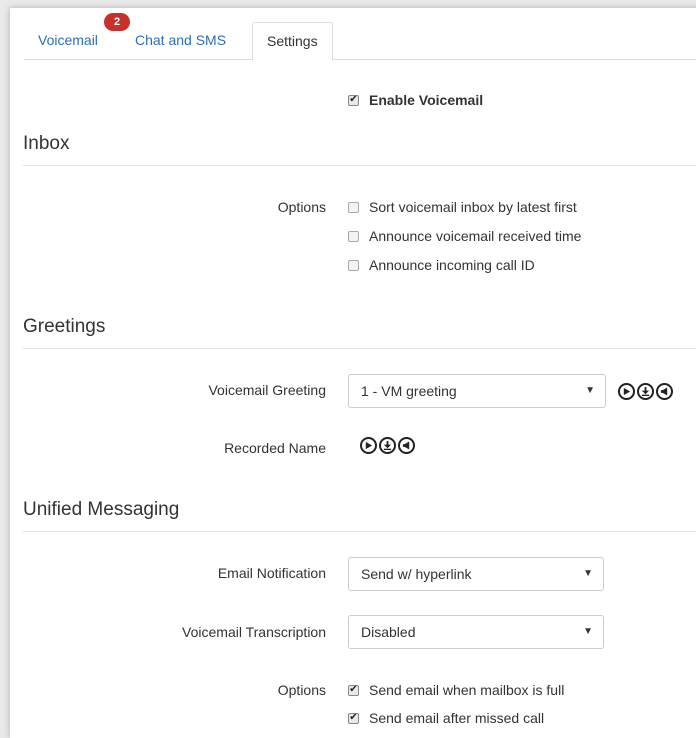 The image size is (696, 738). What do you see at coordinates (301, 207) in the screenshot?
I see `inbox-options-label: Options` at bounding box center [301, 207].